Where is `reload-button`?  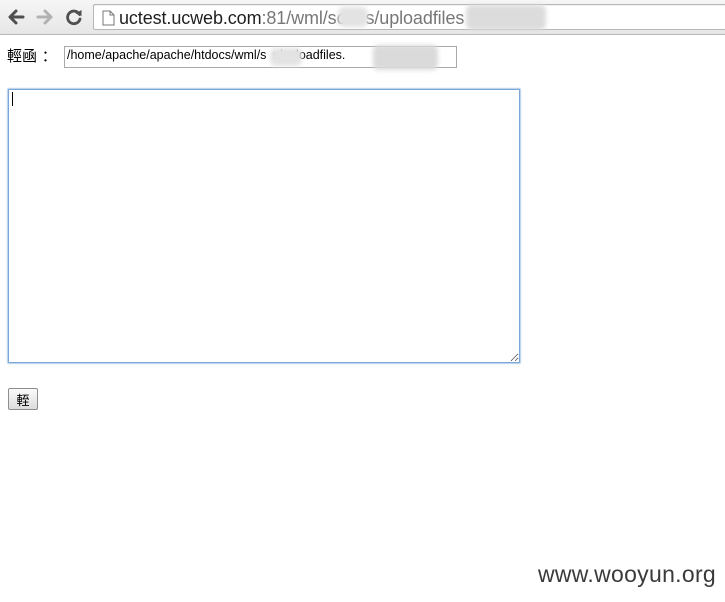 reload-button is located at coordinates (74, 17).